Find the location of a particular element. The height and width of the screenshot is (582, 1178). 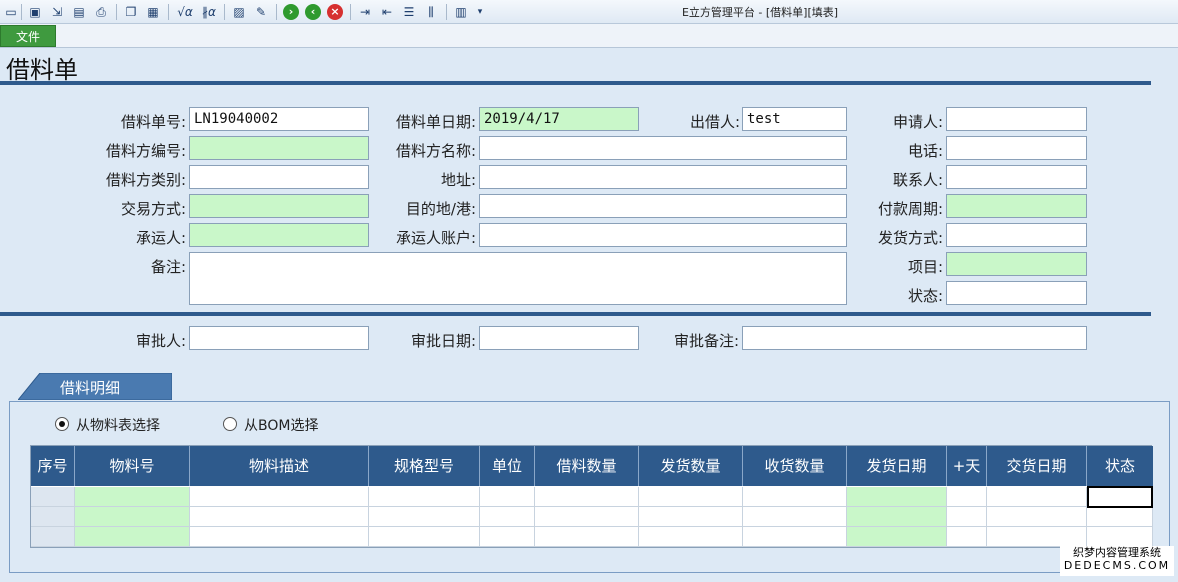

col-ship-qty: 发货数量 is located at coordinates (691, 466).